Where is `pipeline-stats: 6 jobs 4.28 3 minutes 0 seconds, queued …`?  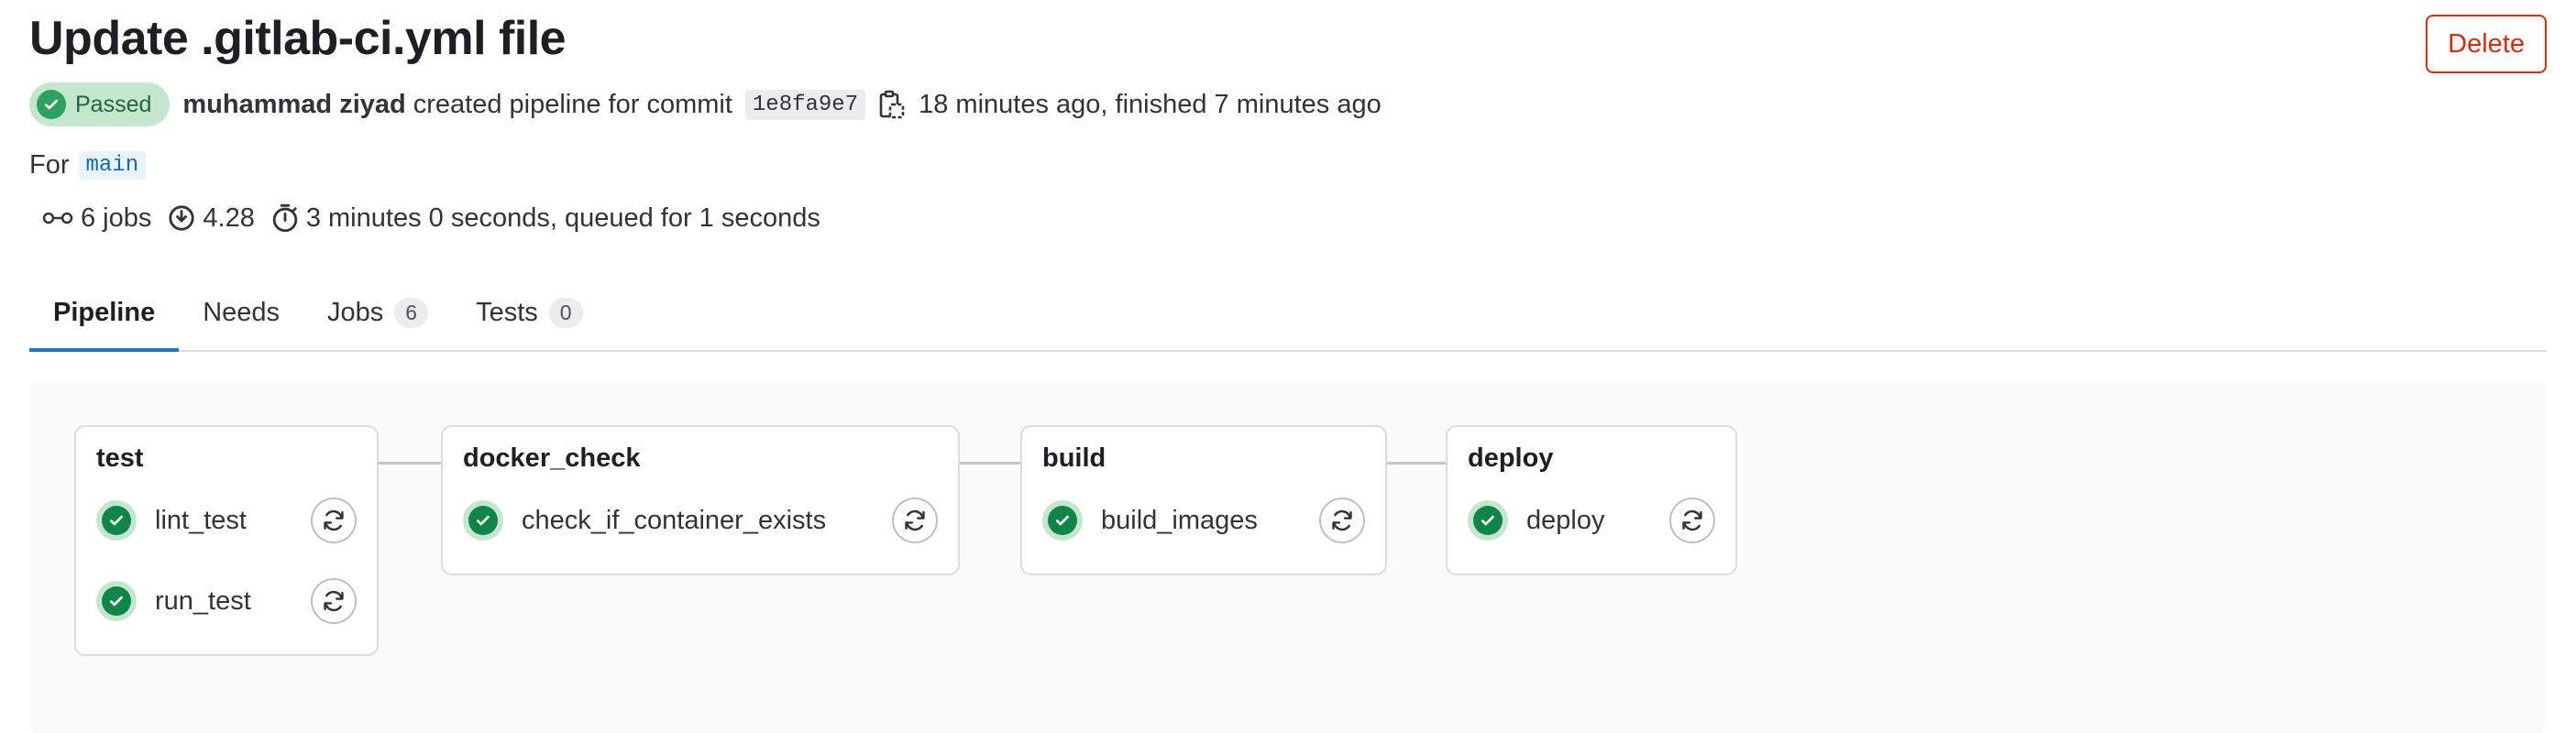 pipeline-stats: 6 jobs 4.28 3 minutes 0 seconds, queued … is located at coordinates (431, 218).